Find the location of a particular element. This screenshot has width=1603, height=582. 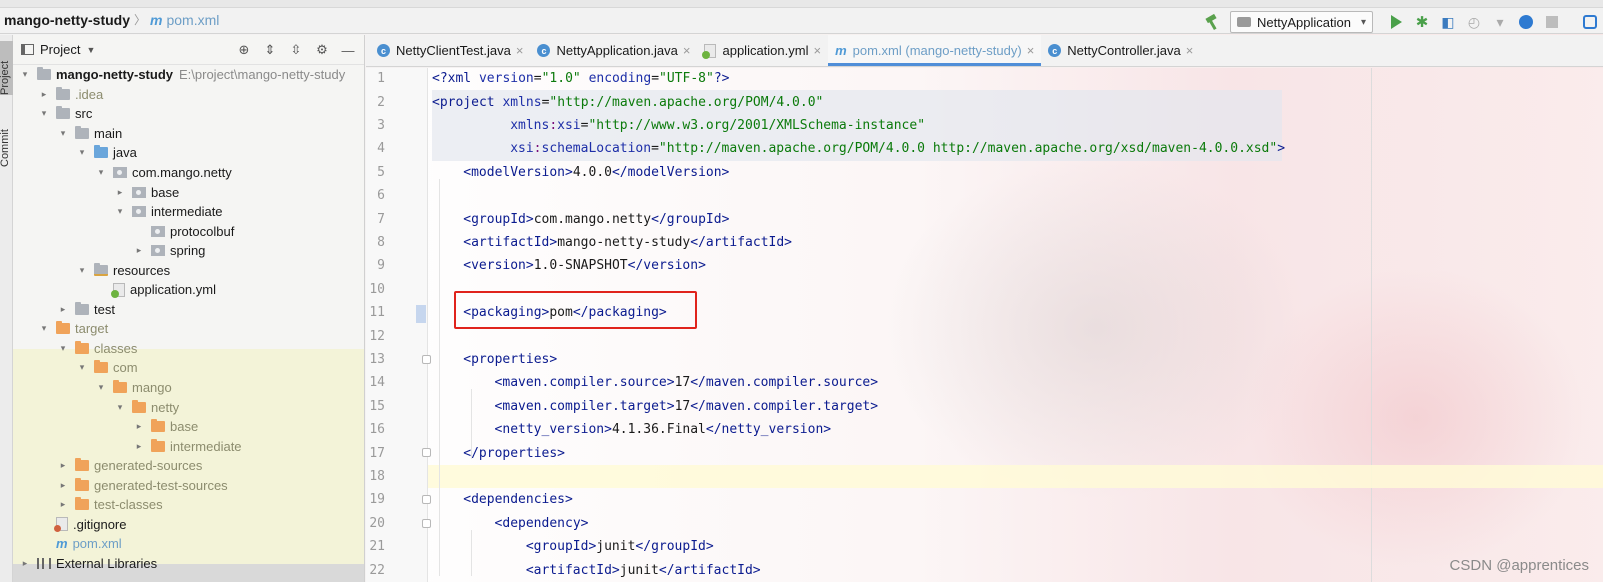

tree-item: ▾ java is located at coordinates (188, 153).